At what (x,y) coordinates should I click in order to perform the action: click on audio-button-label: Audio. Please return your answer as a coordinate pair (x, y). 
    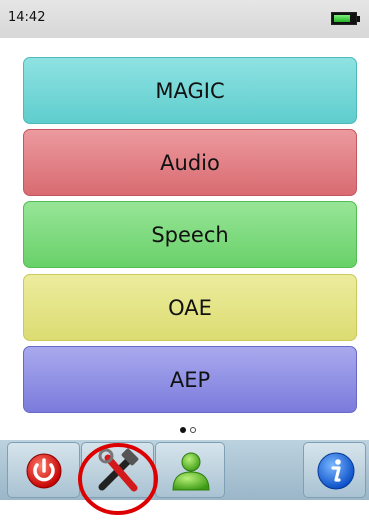
    Looking at the image, I should click on (190, 162).